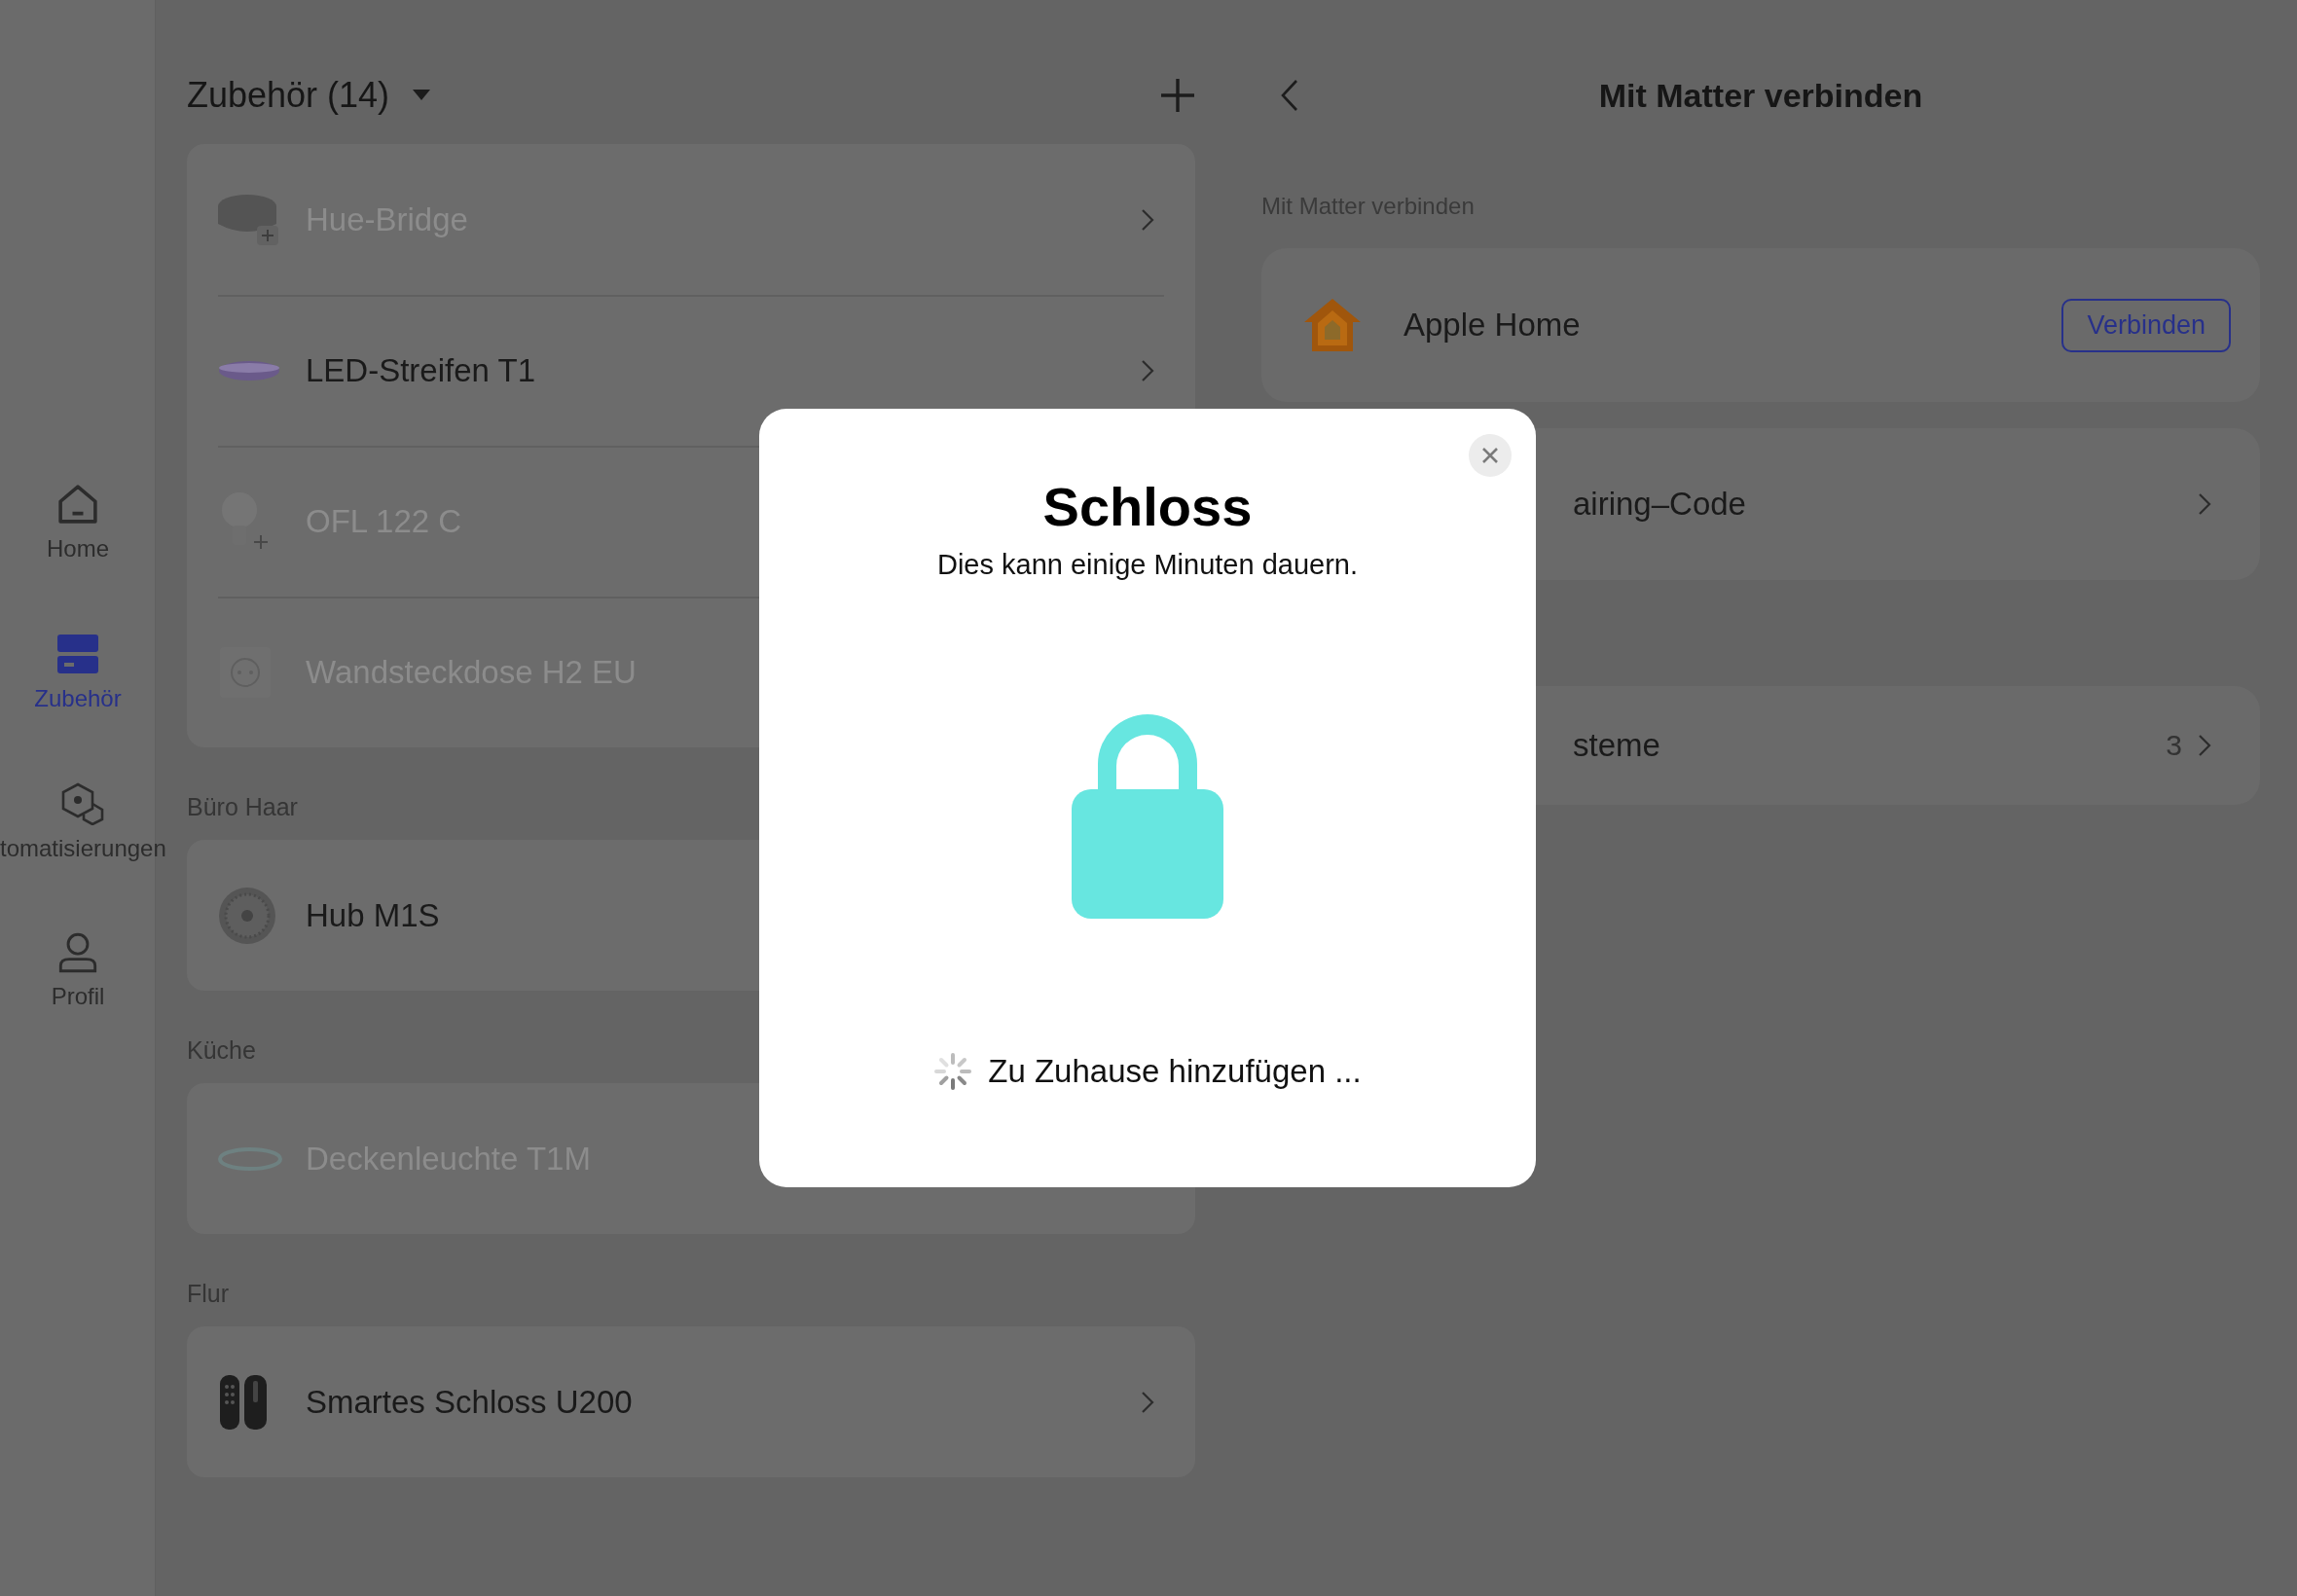 The image size is (2297, 1596). I want to click on close-button, so click(1490, 455).